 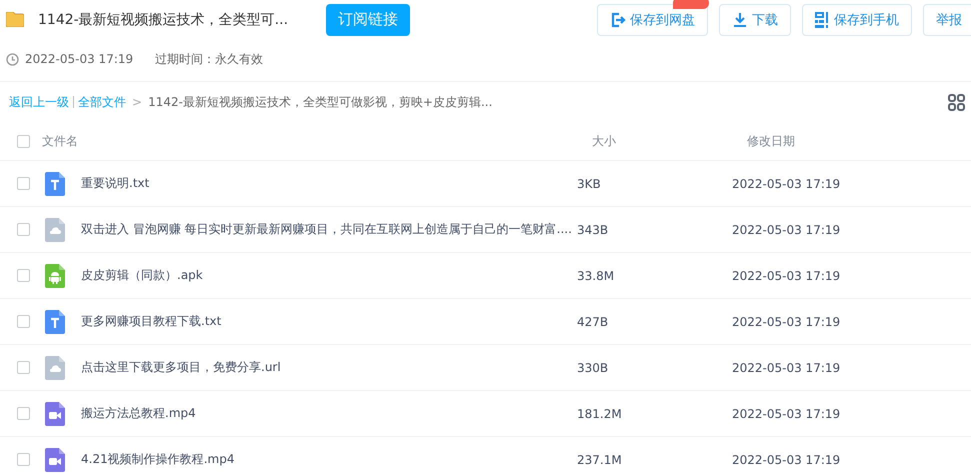 What do you see at coordinates (618, 20) in the screenshot?
I see `export-icon` at bounding box center [618, 20].